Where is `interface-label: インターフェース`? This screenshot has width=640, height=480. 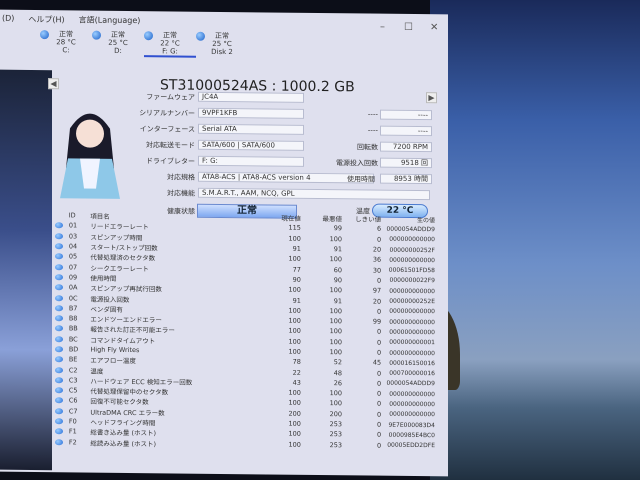 interface-label: インターフェース is located at coordinates (167, 129).